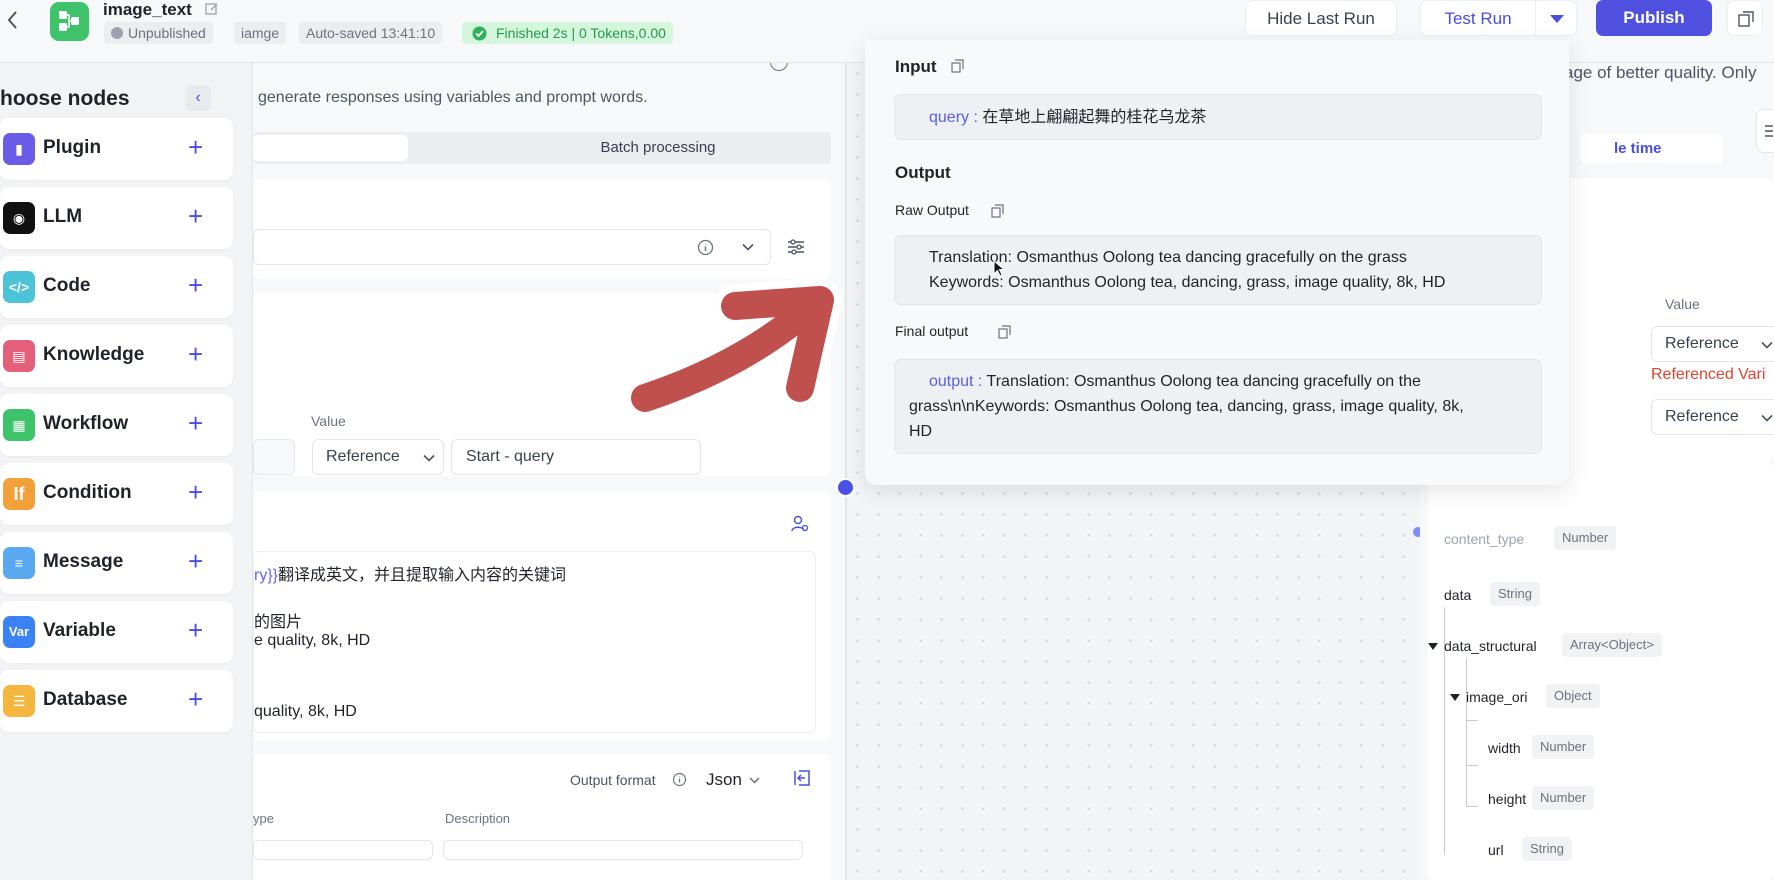 The image size is (1774, 880). I want to click on edit-icon, so click(212, 9).